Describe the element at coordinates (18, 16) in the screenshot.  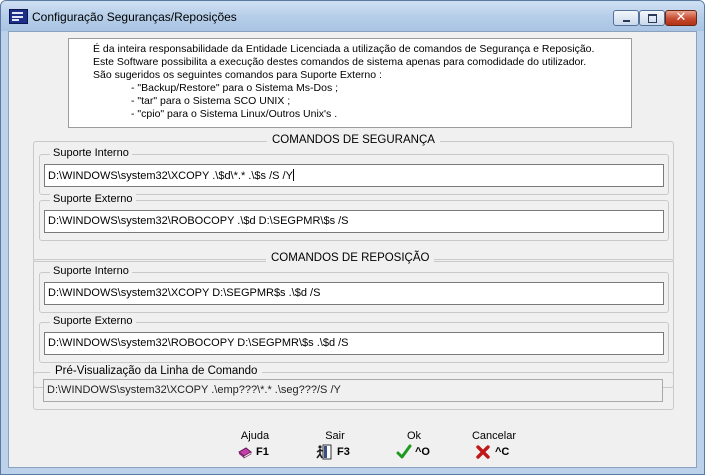
I see `app-icon` at that location.